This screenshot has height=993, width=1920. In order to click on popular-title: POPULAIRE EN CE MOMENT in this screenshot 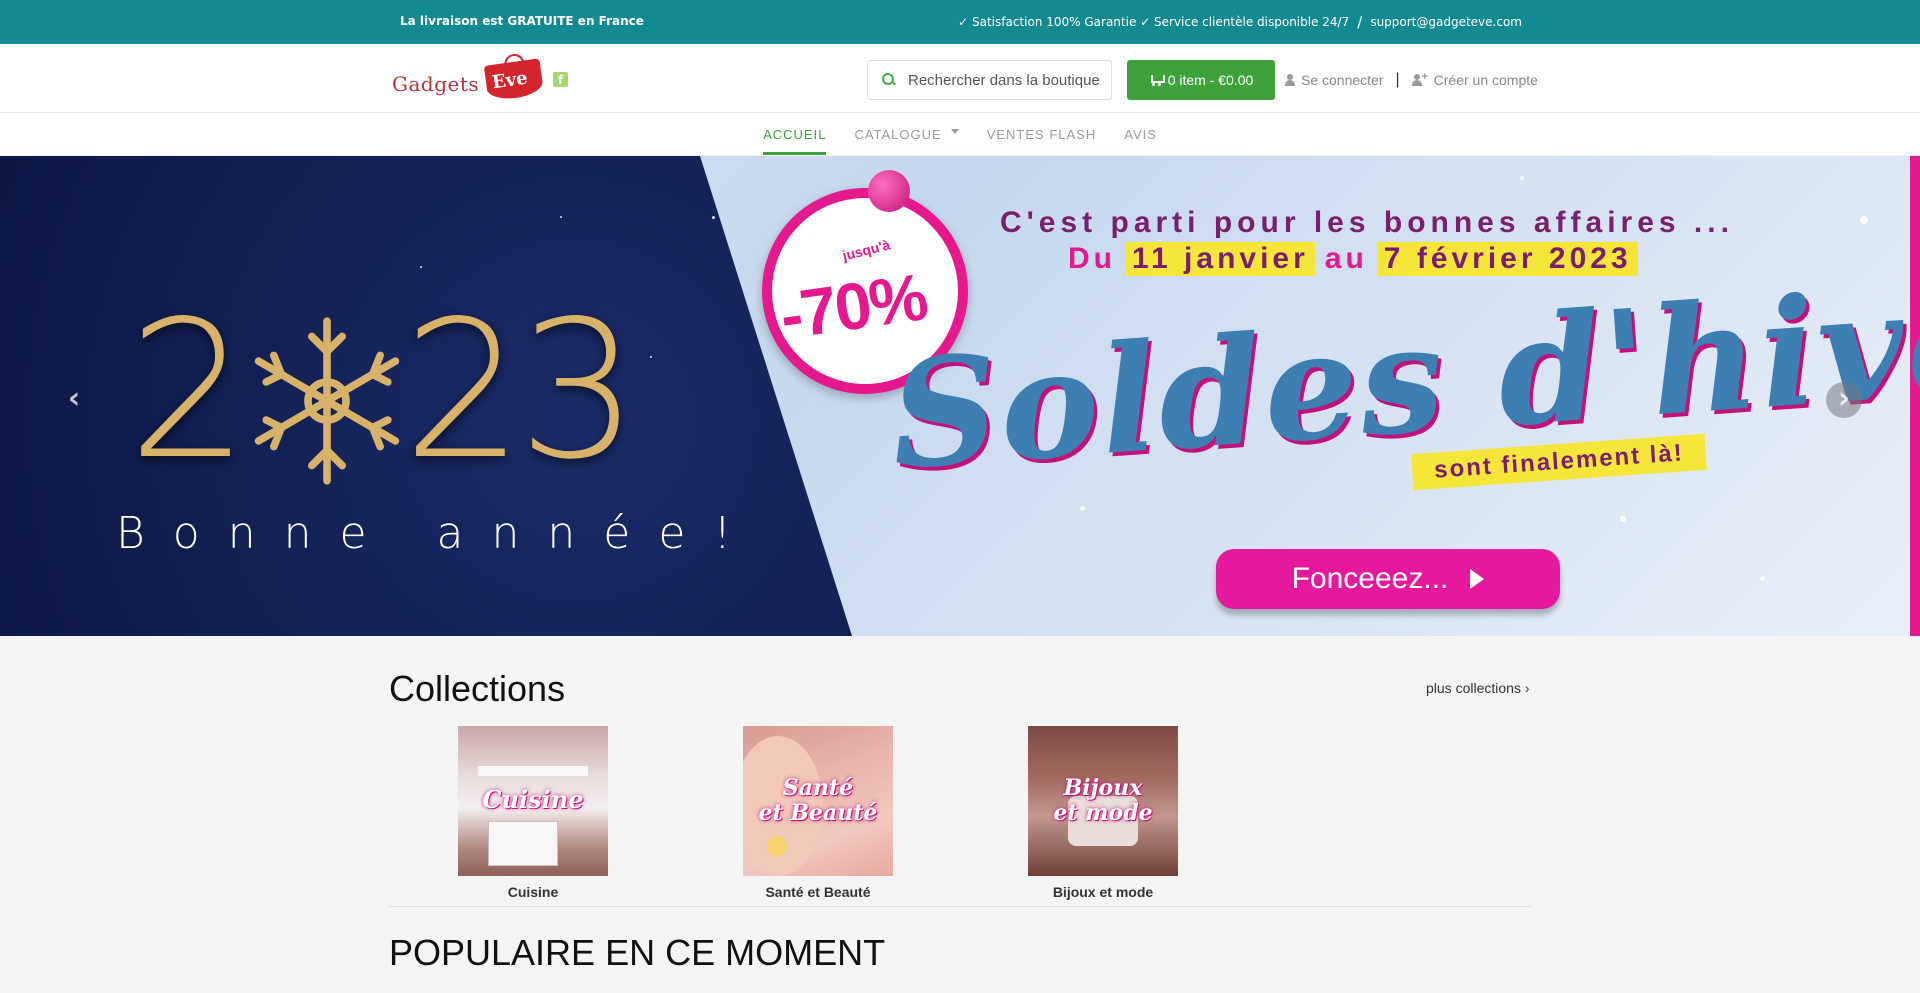, I will do `click(637, 952)`.